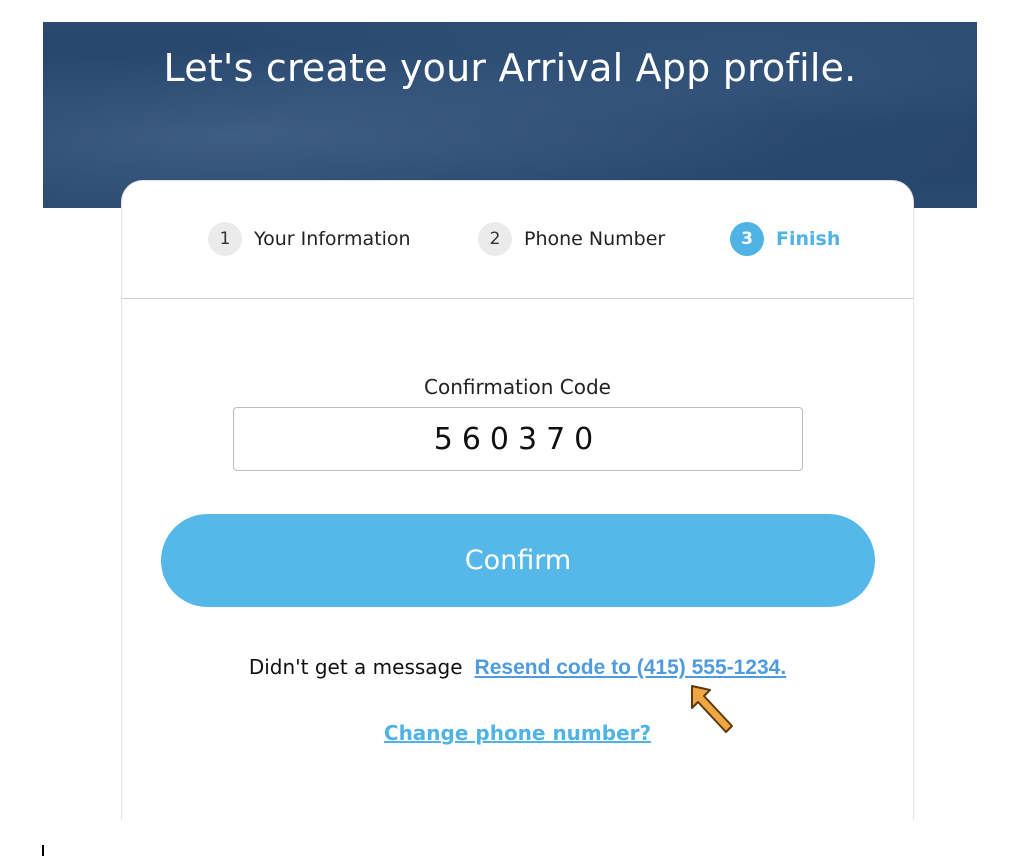 Image resolution: width=1024 pixels, height=856 pixels. Describe the element at coordinates (43, 850) in the screenshot. I see `text-cursor` at that location.